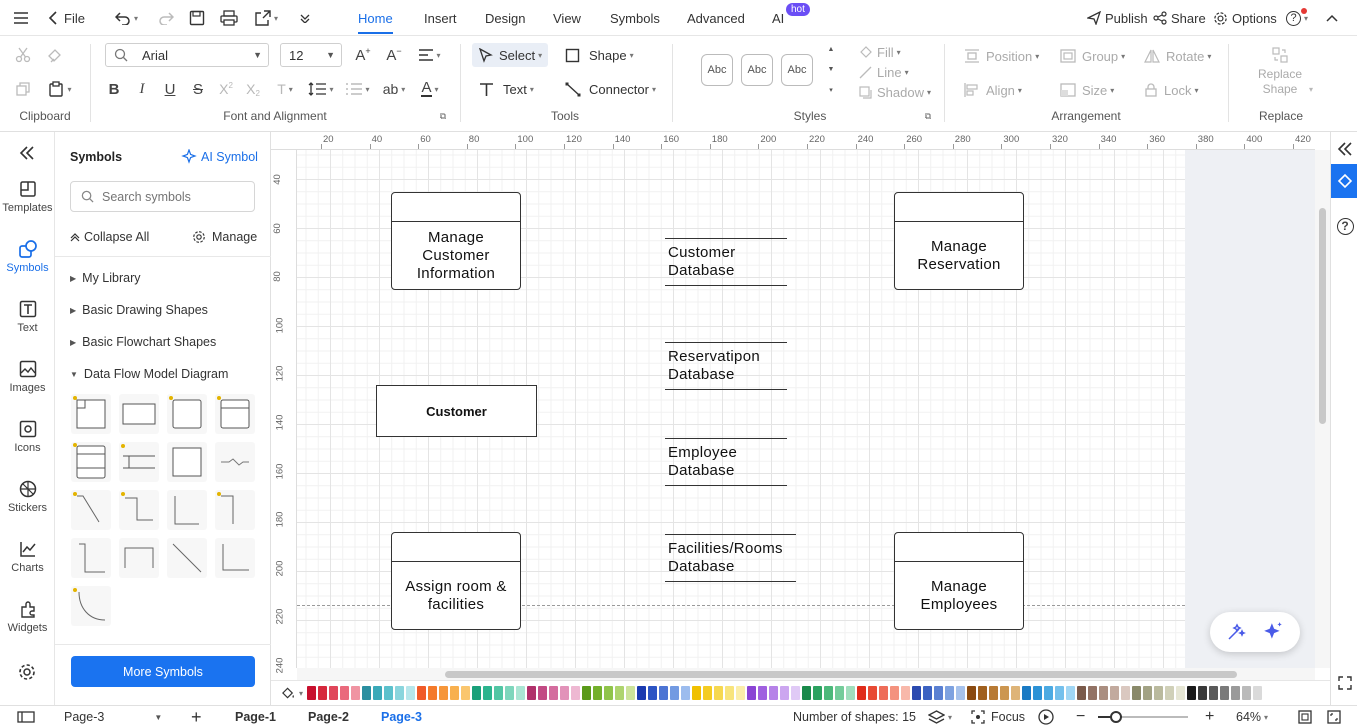 This screenshot has width=1357, height=728. I want to click on help-button: ? ▾, so click(1297, 18).